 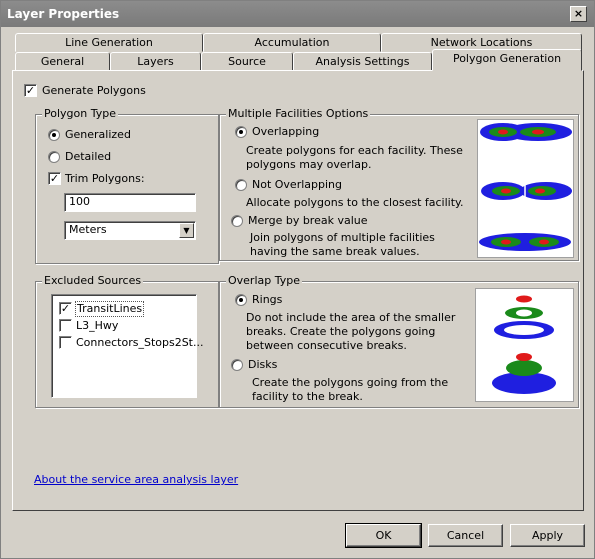 I want to click on disks-label: Disks, so click(x=263, y=364).